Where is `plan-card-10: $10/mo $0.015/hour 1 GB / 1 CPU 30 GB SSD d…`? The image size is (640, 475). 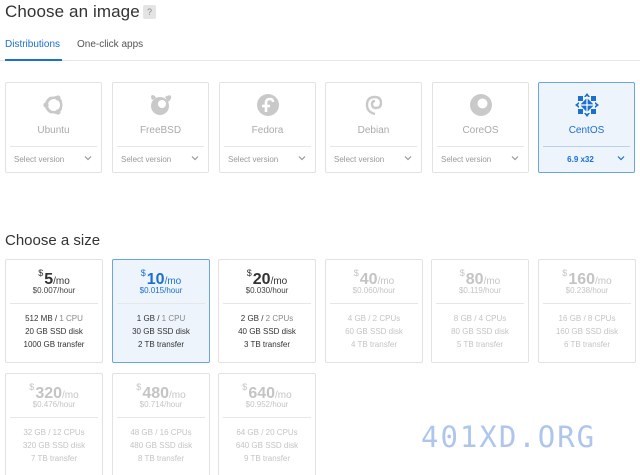 plan-card-10: $10/mo $0.015/hour 1 GB / 1 CPU 30 GB SSD d… is located at coordinates (161, 311).